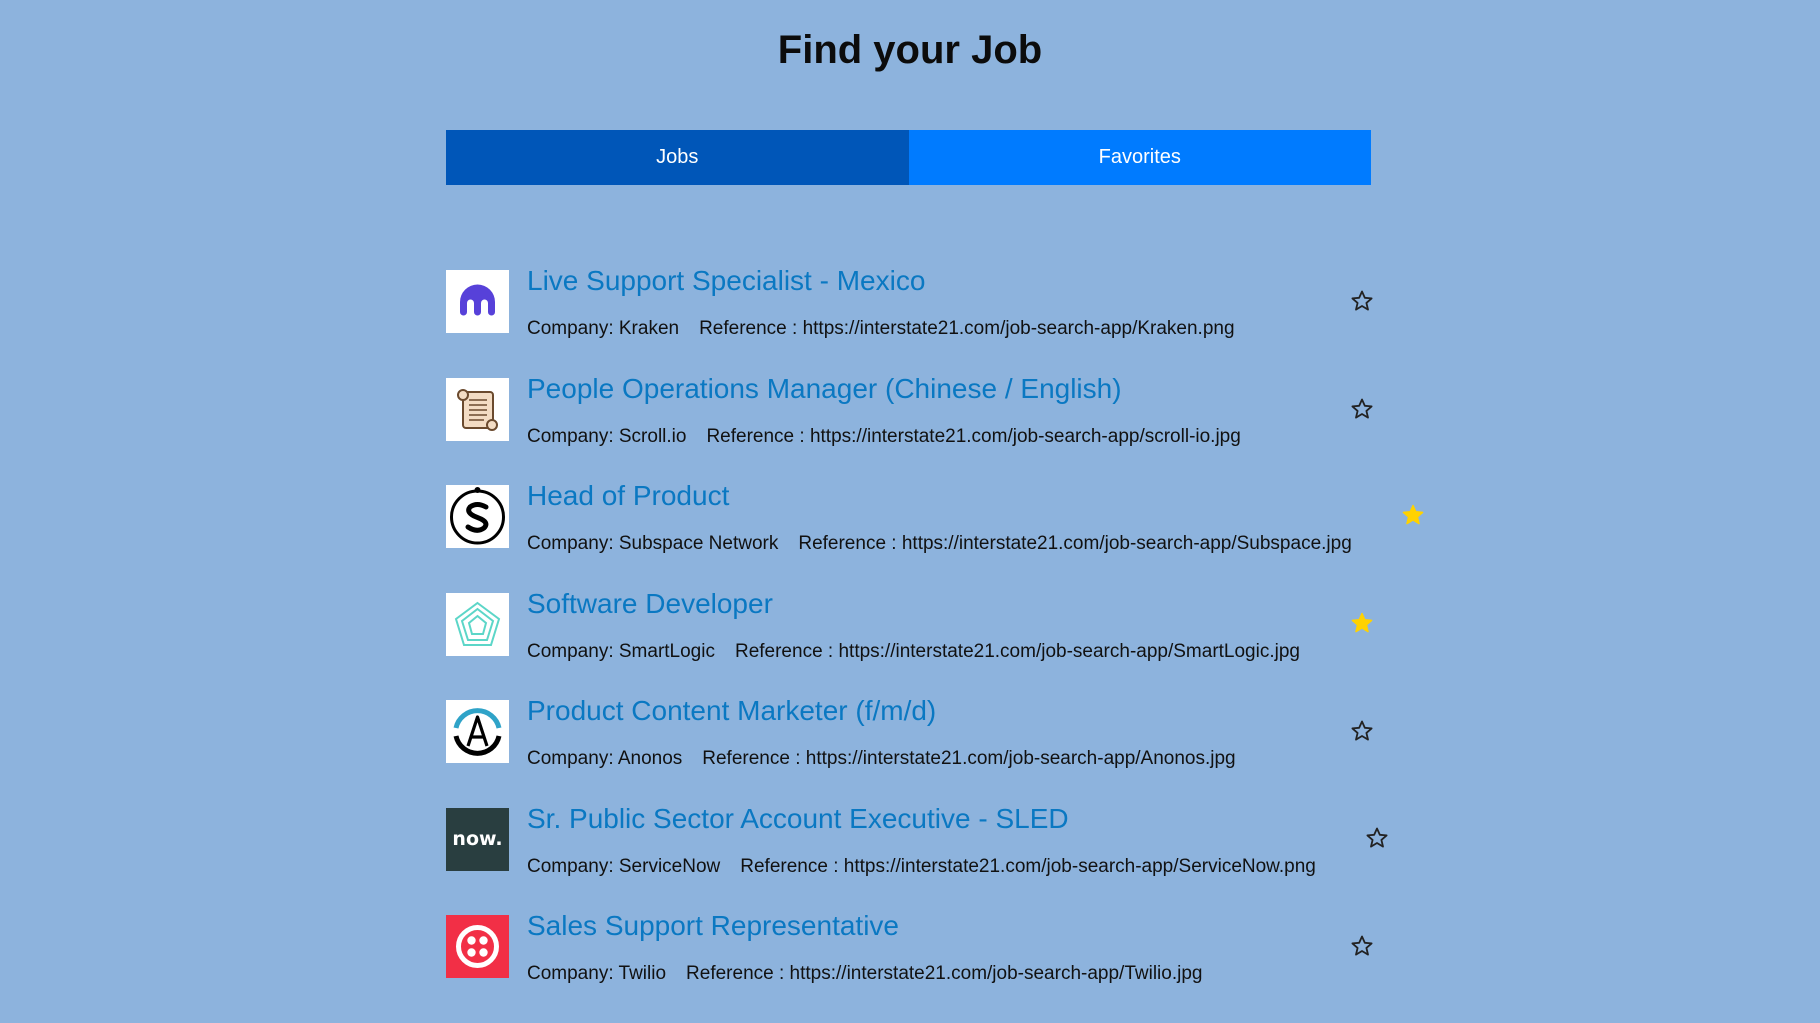 Image resolution: width=1820 pixels, height=1023 pixels. I want to click on company-name: Company: SmartLogic, so click(621, 651).